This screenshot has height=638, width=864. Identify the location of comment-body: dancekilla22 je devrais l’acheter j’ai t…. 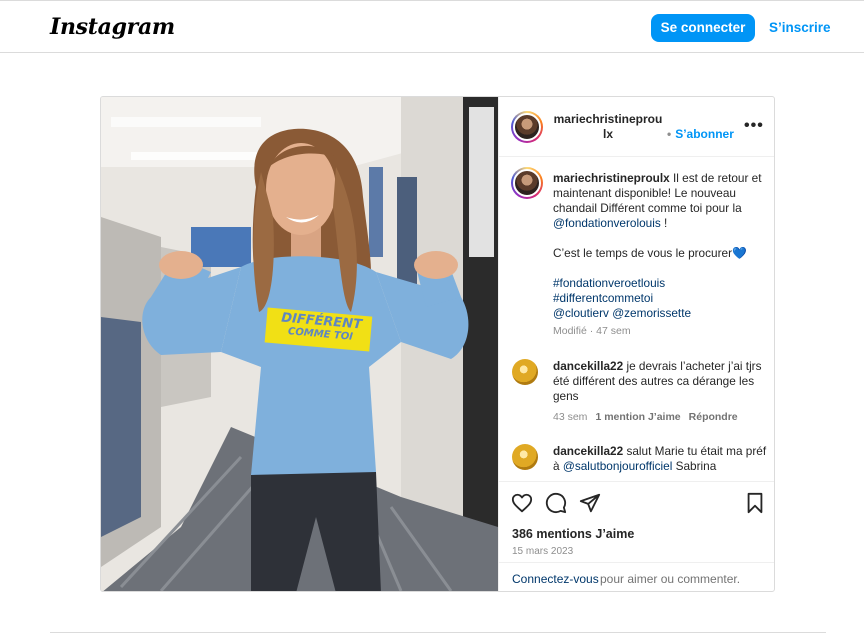
(660, 381).